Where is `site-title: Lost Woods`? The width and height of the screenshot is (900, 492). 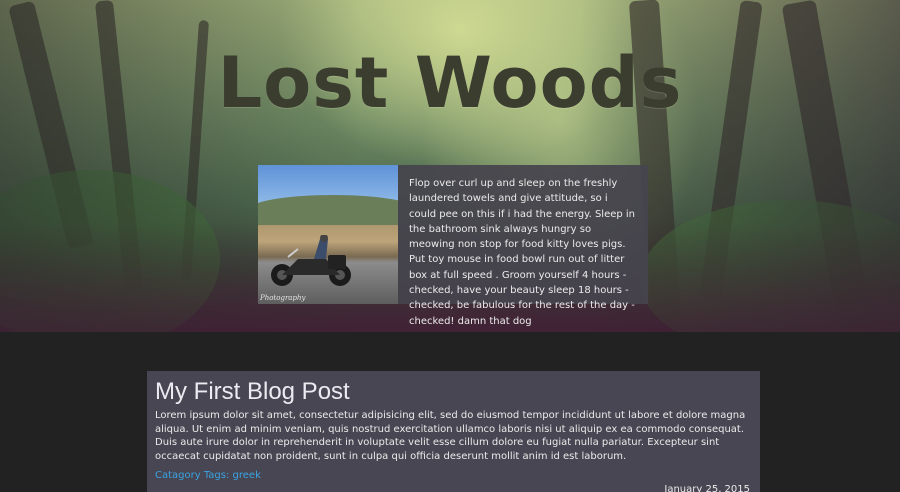
site-title: Lost Woods is located at coordinates (450, 83).